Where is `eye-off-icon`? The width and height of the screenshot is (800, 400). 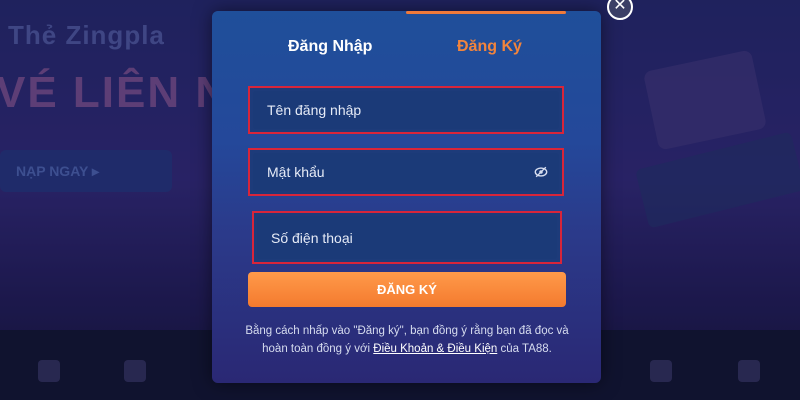 eye-off-icon is located at coordinates (541, 172).